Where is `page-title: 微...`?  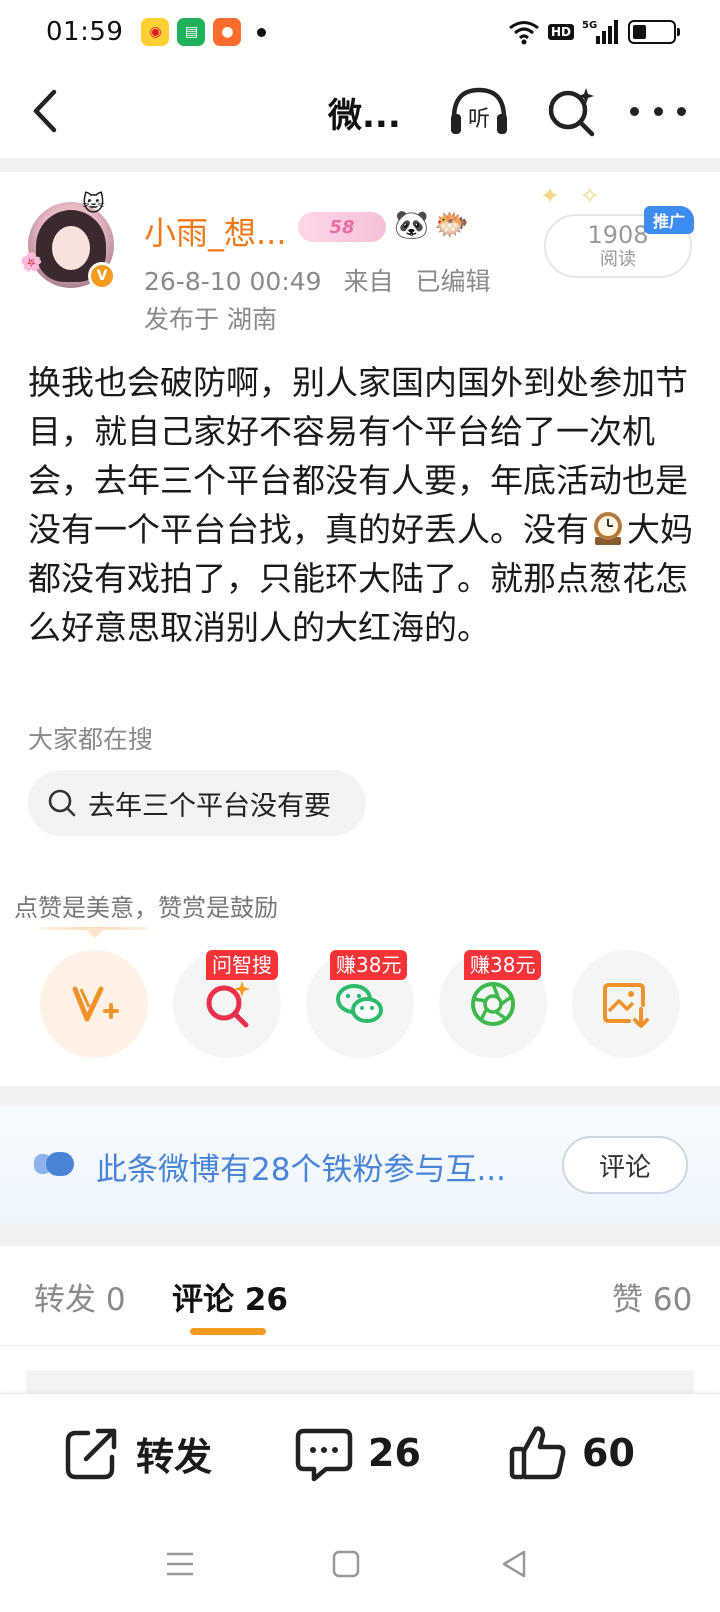
page-title: 微... is located at coordinates (364, 116).